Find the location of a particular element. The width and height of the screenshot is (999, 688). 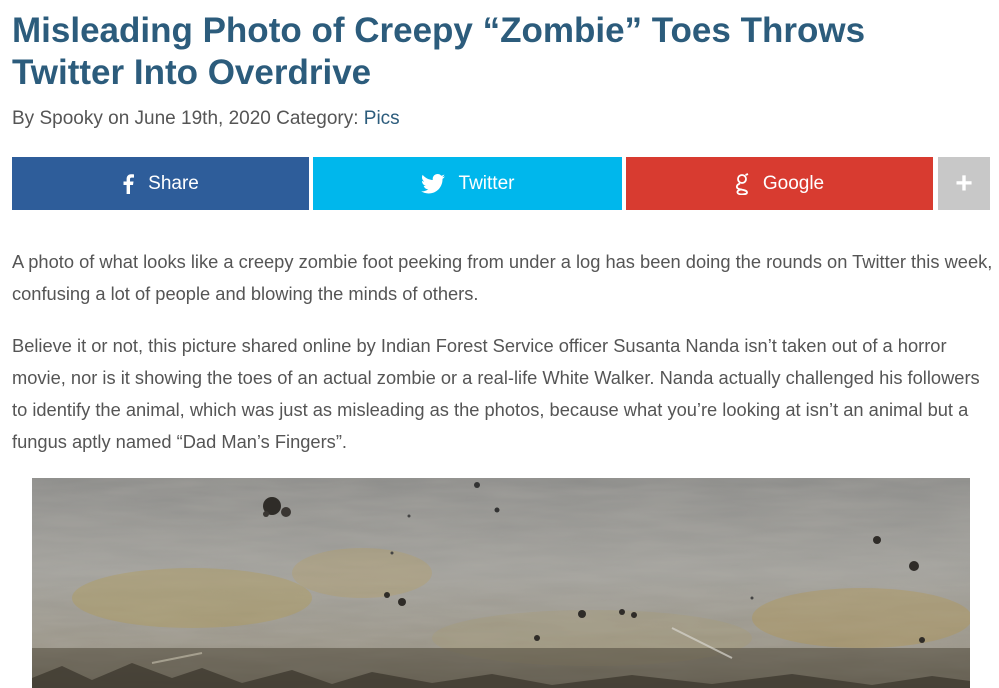

meta-on: on is located at coordinates (119, 118).